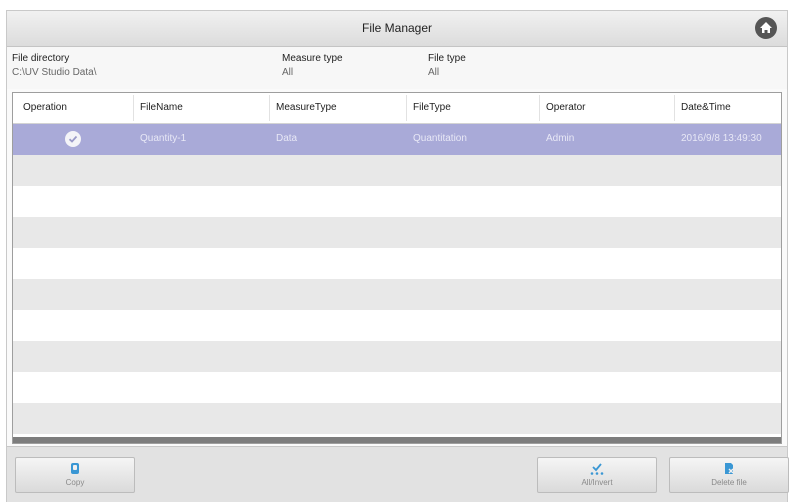  What do you see at coordinates (440, 138) in the screenshot?
I see `cell-file-type: Quantitation` at bounding box center [440, 138].